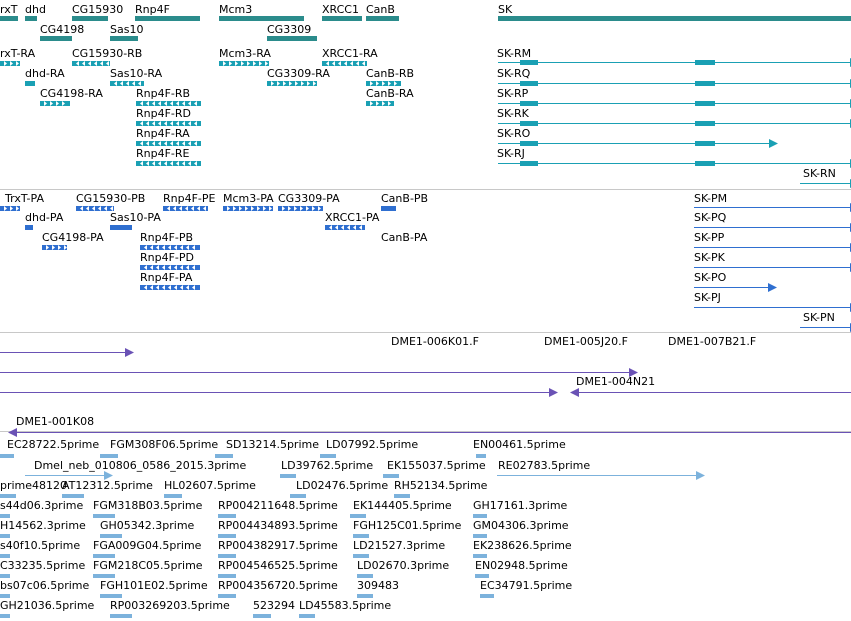 The height and width of the screenshot is (621, 851). I want to click on mrna-label: Rnp4F-RB, so click(163, 93).